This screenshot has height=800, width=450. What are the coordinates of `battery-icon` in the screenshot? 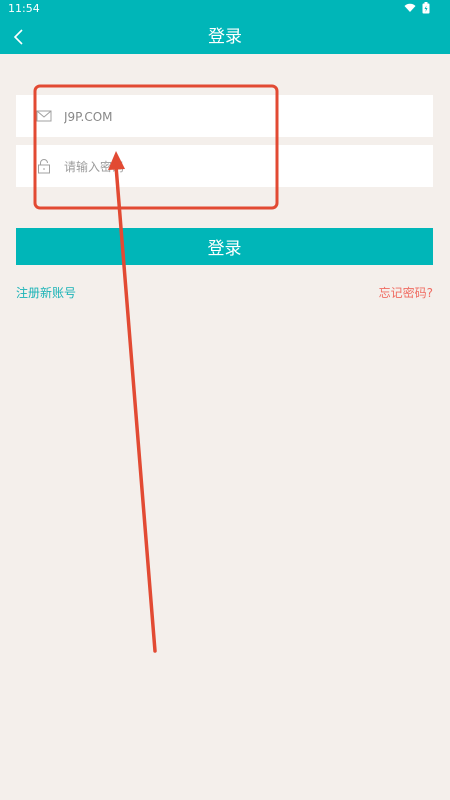 It's located at (426, 8).